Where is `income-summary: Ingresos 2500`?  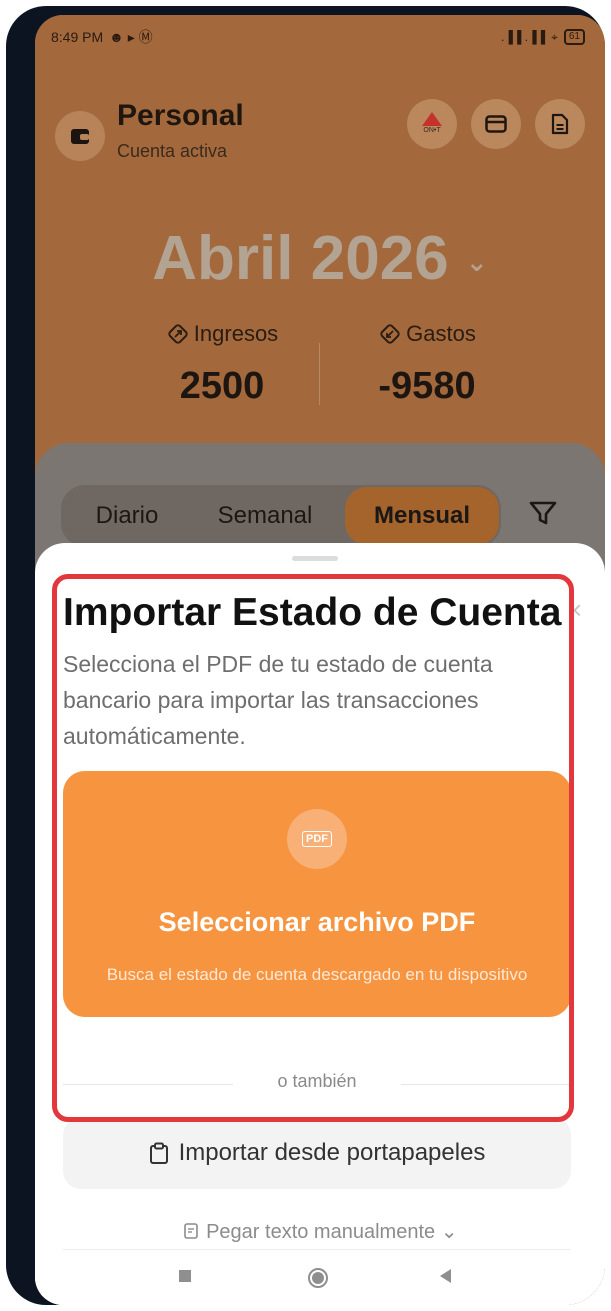 income-summary: Ingresos 2500 is located at coordinates (222, 364).